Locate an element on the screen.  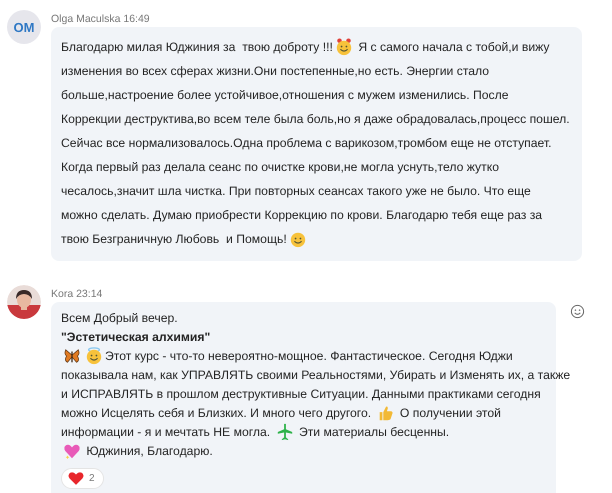
heart-icon is located at coordinates (76, 478).